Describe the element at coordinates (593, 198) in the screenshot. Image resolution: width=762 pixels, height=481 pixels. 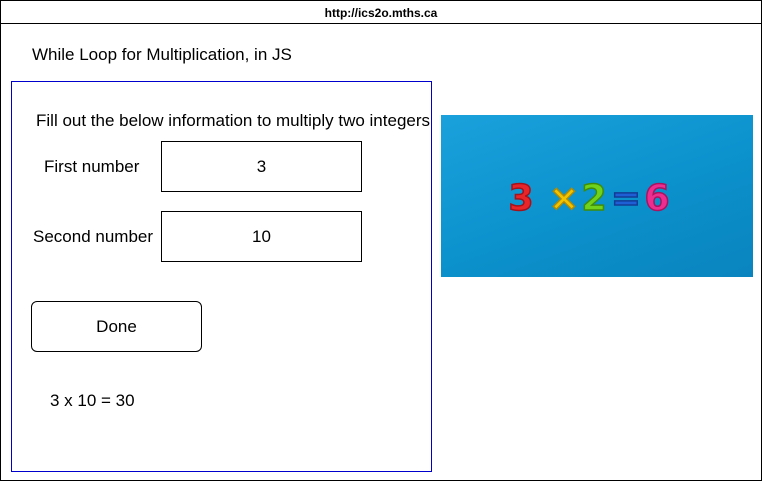
I see `digit-two: 2` at that location.